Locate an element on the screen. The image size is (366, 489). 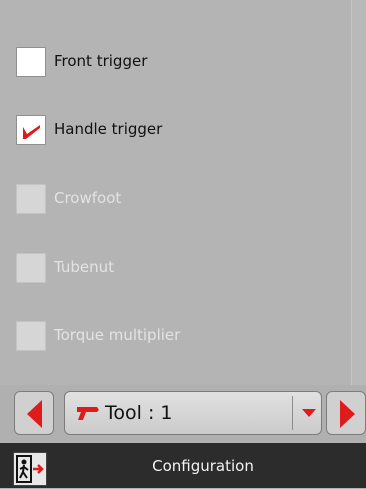
tubenut-label: Tubenut is located at coordinates (84, 267).